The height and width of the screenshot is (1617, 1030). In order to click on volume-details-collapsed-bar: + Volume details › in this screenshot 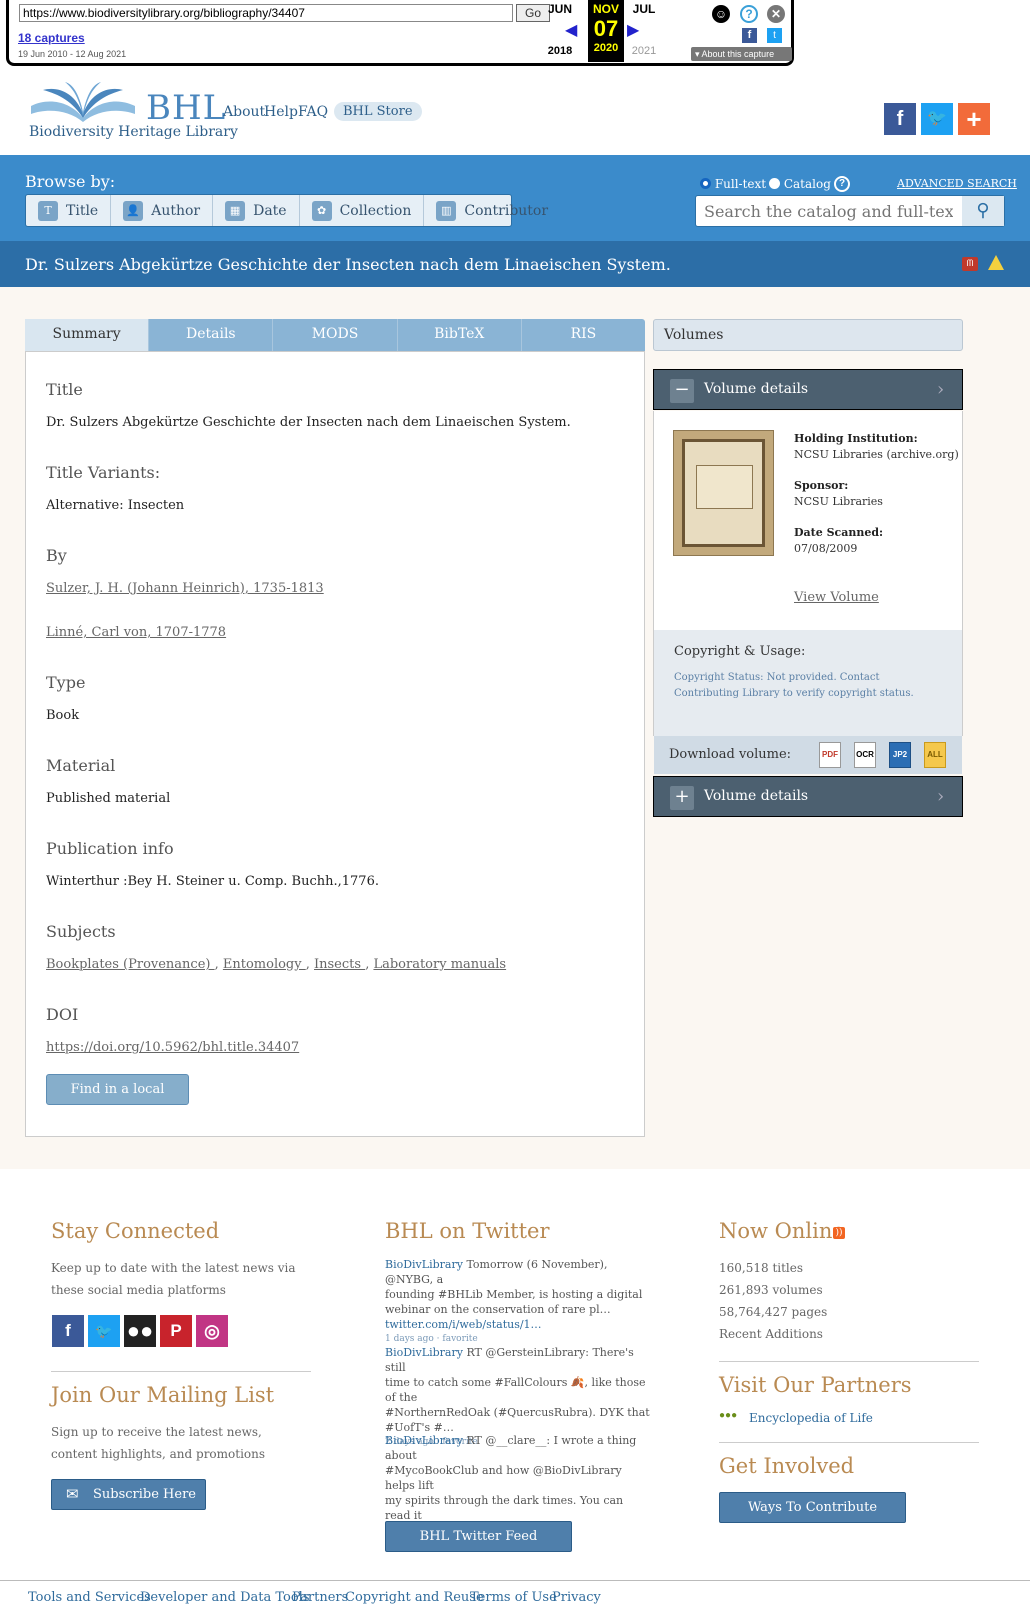, I will do `click(808, 796)`.